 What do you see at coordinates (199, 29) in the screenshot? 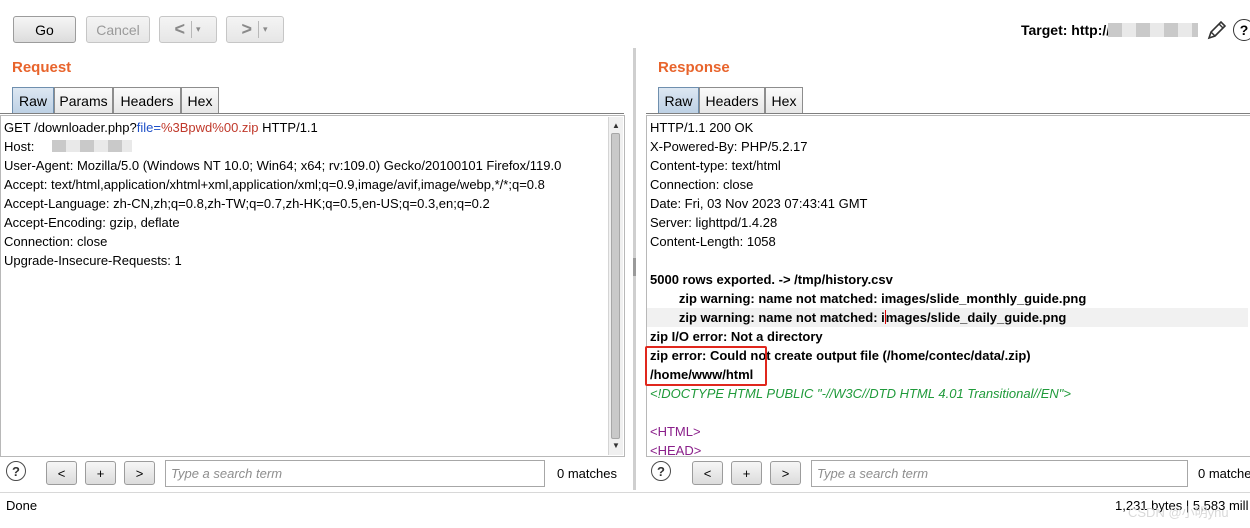
I see `back-dropdown-icon: ▾` at bounding box center [199, 29].